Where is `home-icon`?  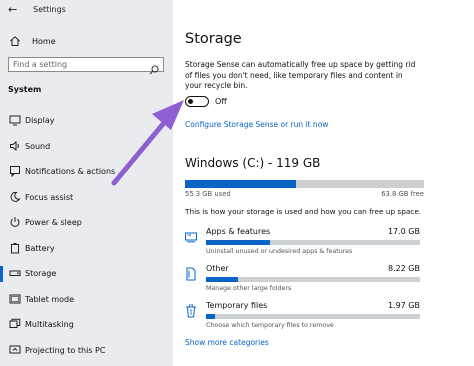
home-icon is located at coordinates (15, 41).